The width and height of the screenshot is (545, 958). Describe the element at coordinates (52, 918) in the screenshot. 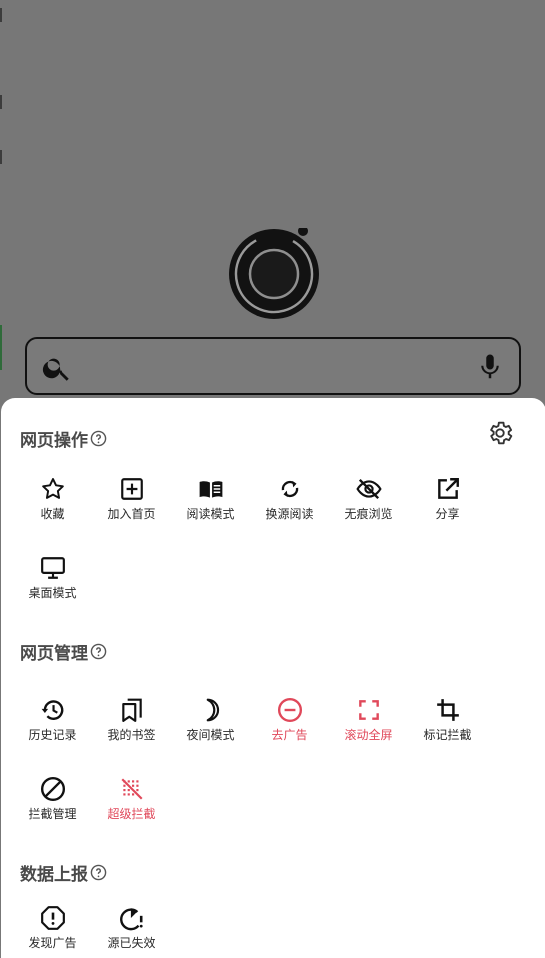

I see `alert-octagon-icon` at that location.